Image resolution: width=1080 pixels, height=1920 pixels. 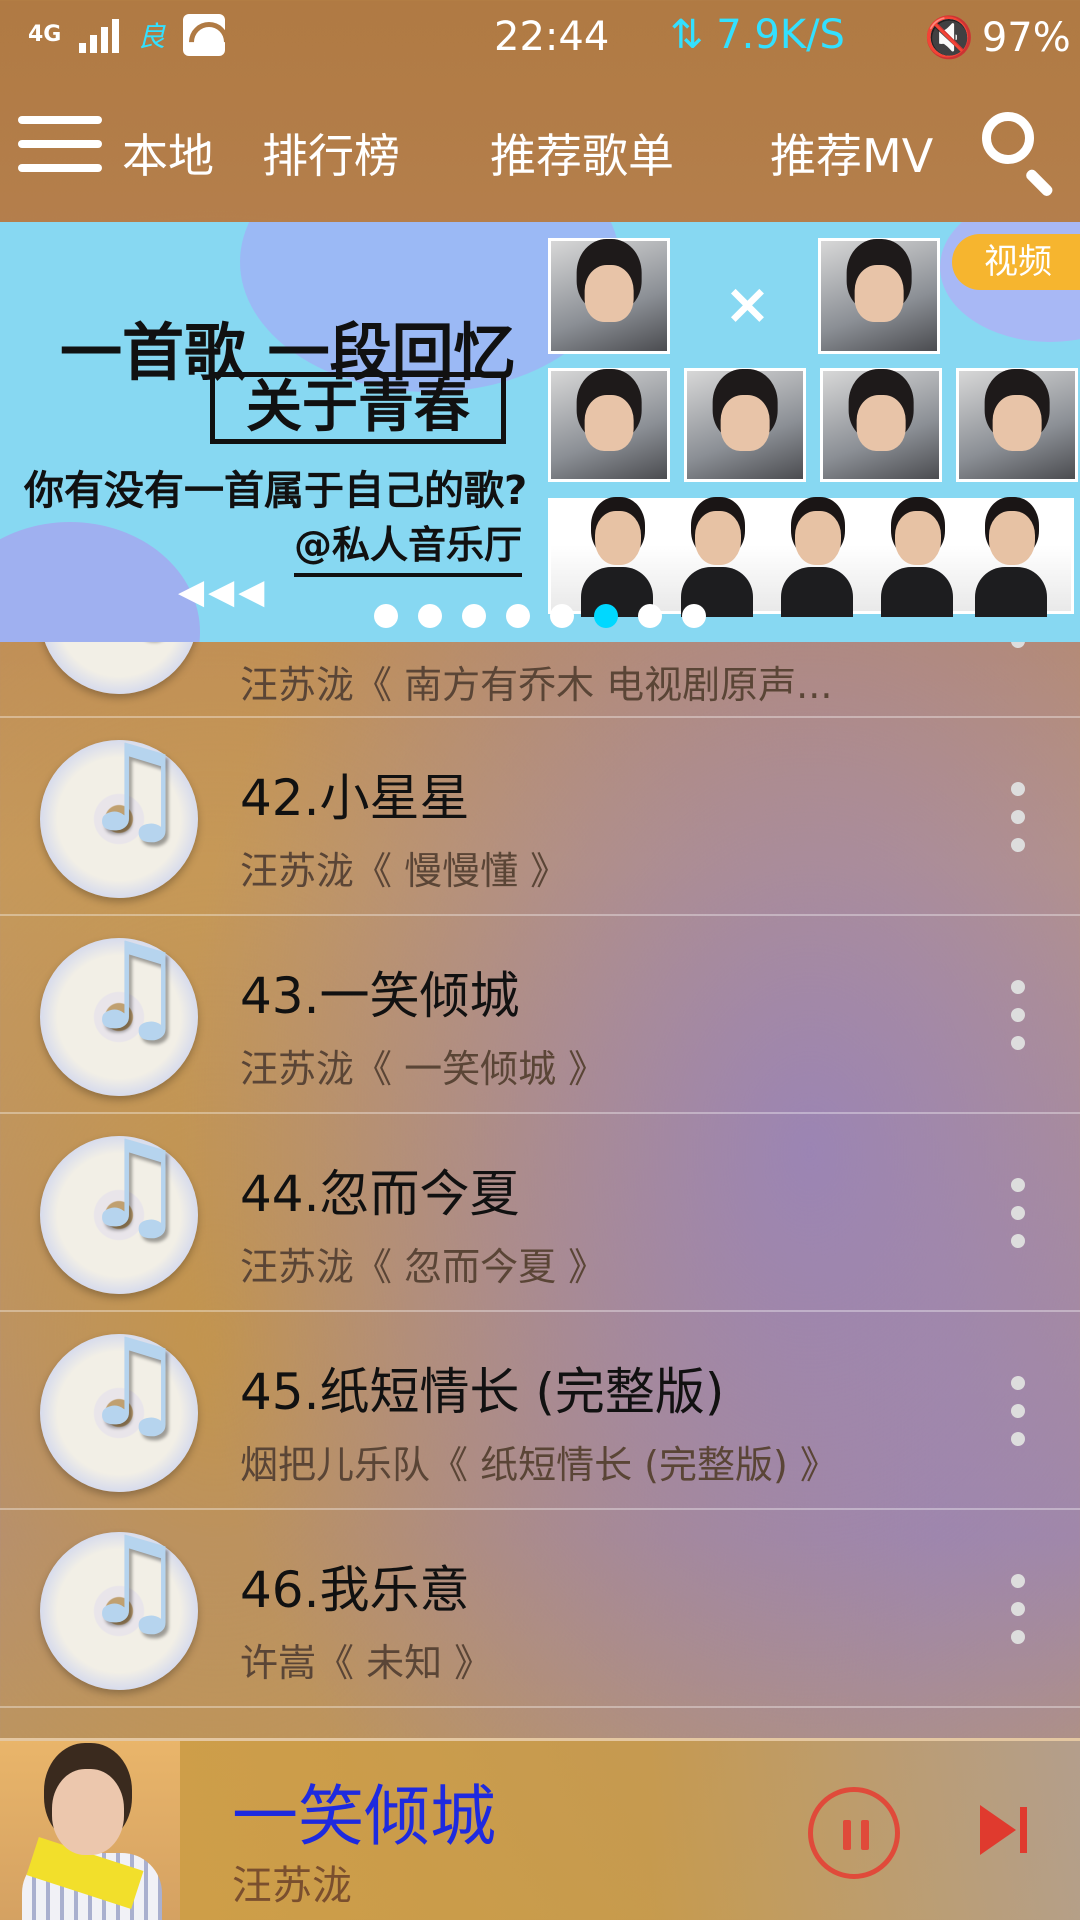 What do you see at coordinates (404, 871) in the screenshot?
I see `song-artist-album: 汪苏泷《 慢慢懂 》` at bounding box center [404, 871].